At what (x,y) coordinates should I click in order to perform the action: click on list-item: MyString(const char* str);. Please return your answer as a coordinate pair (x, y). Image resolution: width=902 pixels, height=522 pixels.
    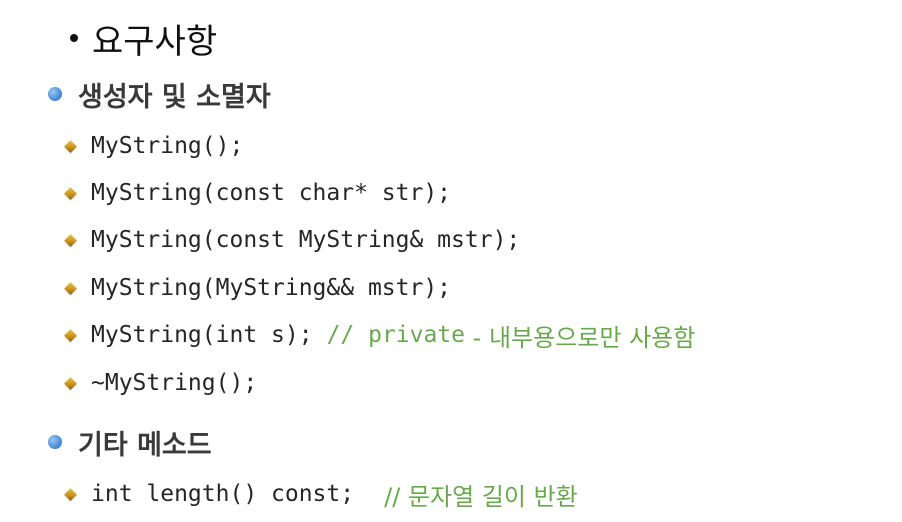
    Looking at the image, I should click on (257, 193).